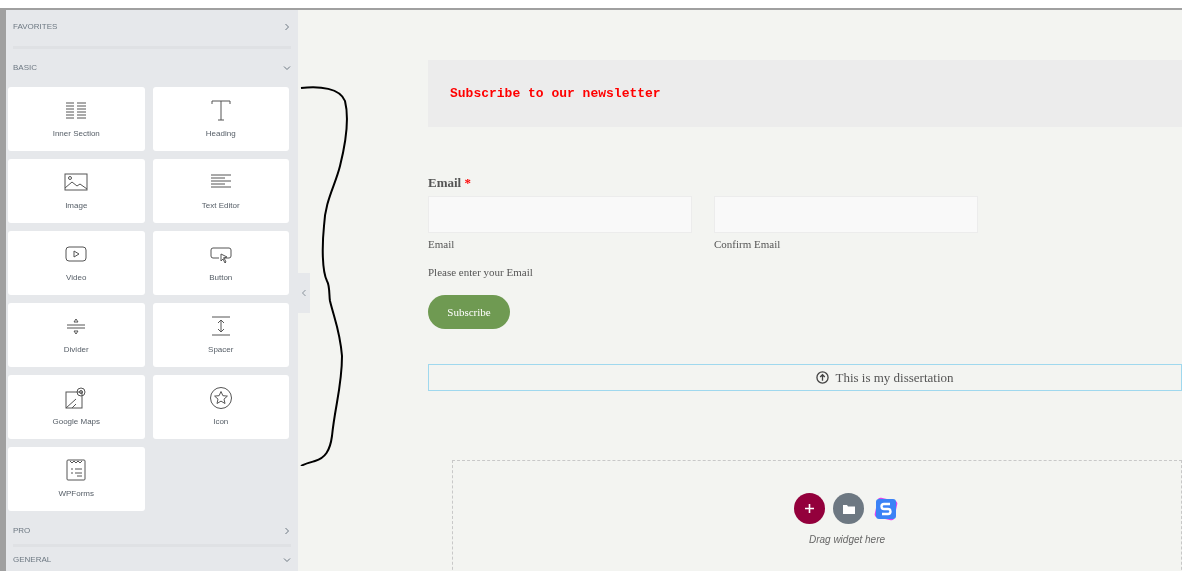  Describe the element at coordinates (76, 470) in the screenshot. I see `form-icon` at that location.